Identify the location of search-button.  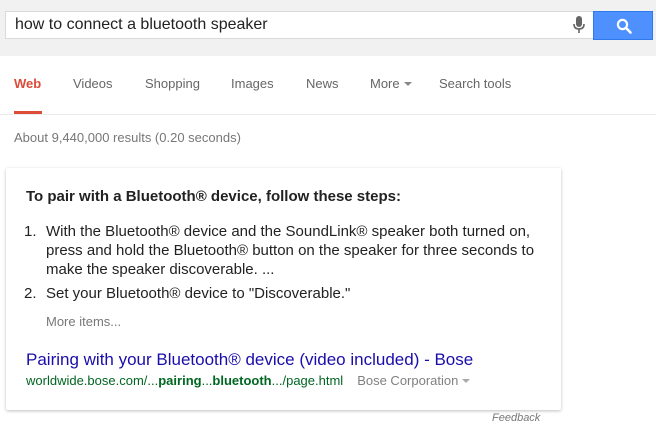
(623, 25).